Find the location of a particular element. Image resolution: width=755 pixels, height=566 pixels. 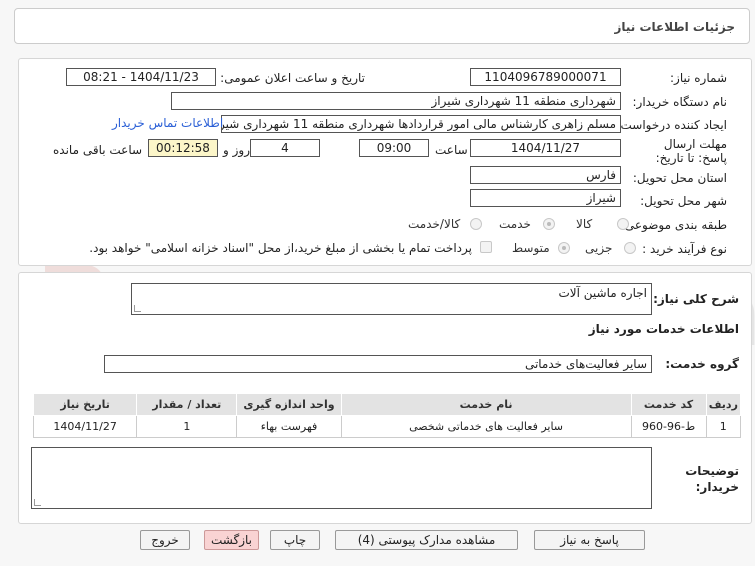

page-title: جزئیات اطلاعات نیاز is located at coordinates (674, 27).